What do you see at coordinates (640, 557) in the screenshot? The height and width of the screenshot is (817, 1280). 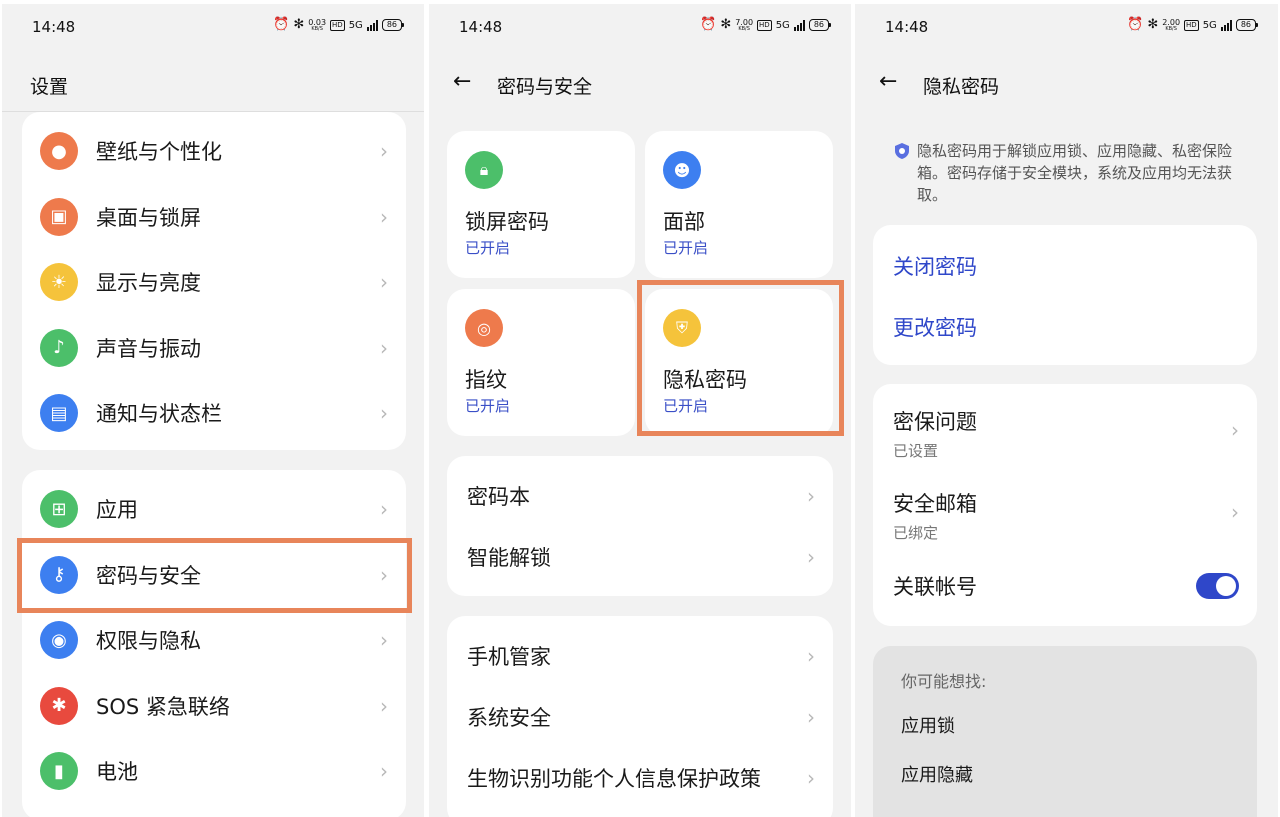 I see `list-item-smart-unlock: 智能解锁 ›` at bounding box center [640, 557].